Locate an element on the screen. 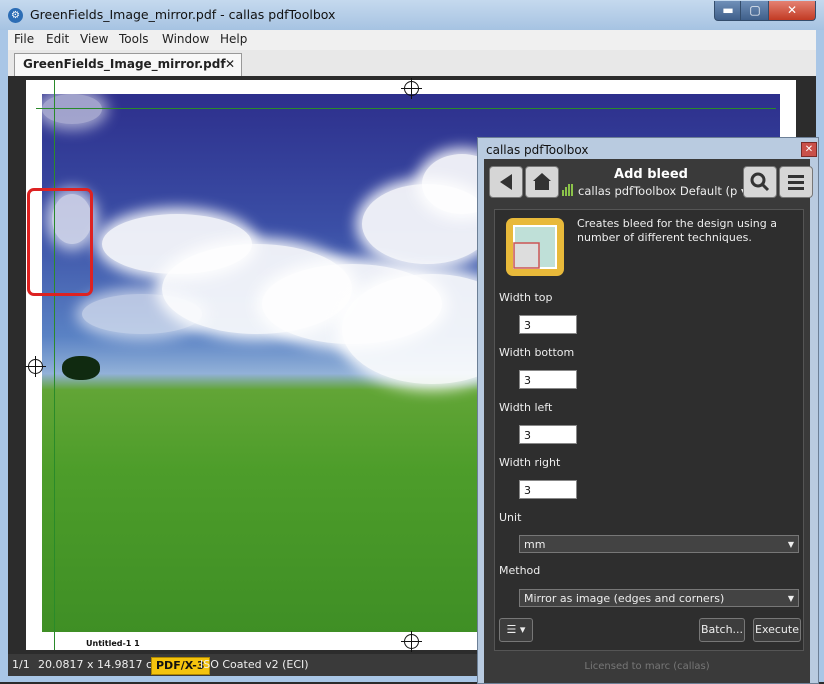 Image resolution: width=824 pixels, height=684 pixels. method-label: Method is located at coordinates (520, 570).